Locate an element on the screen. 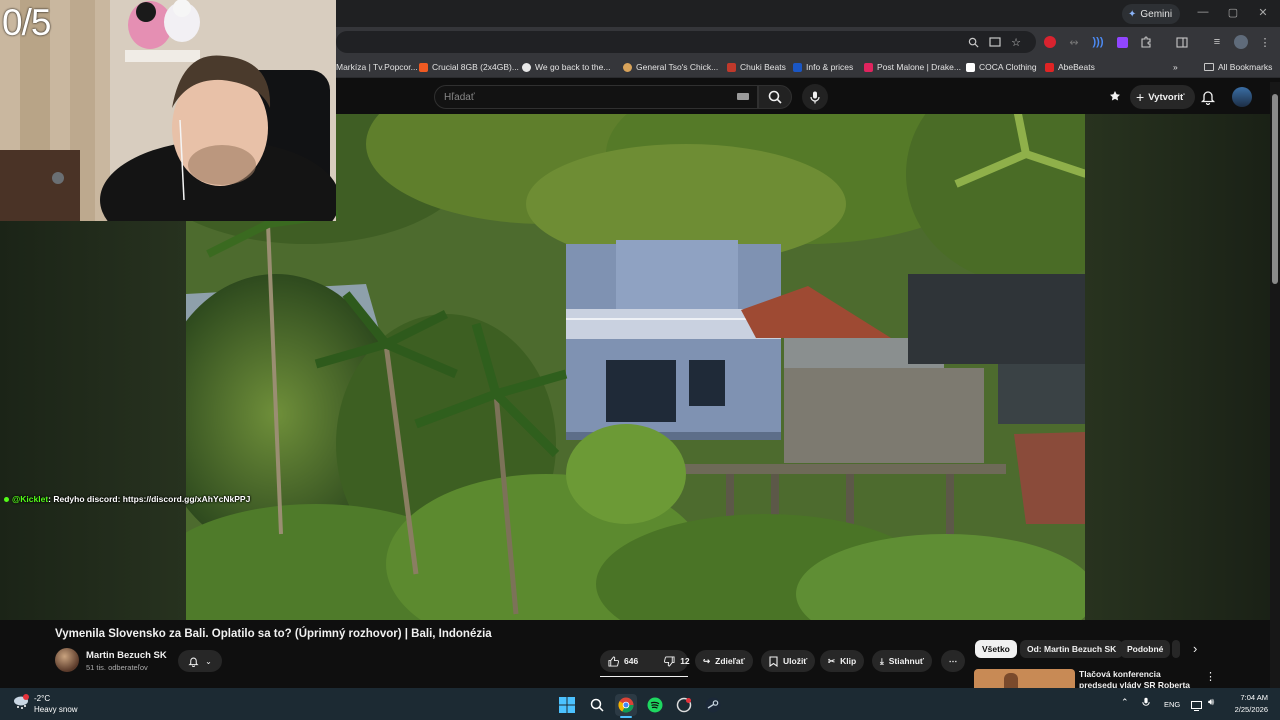 Image resolution: width=1280 pixels, height=720 pixels. tray-chevron-up-icon: ⌃ is located at coordinates (1125, 702).